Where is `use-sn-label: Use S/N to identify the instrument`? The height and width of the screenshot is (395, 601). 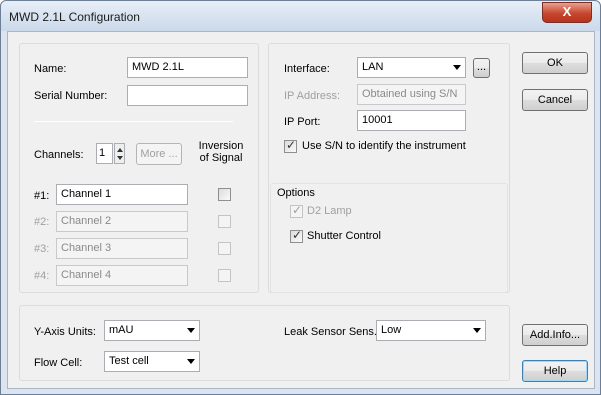
use-sn-label: Use S/N to identify the instrument is located at coordinates (384, 146).